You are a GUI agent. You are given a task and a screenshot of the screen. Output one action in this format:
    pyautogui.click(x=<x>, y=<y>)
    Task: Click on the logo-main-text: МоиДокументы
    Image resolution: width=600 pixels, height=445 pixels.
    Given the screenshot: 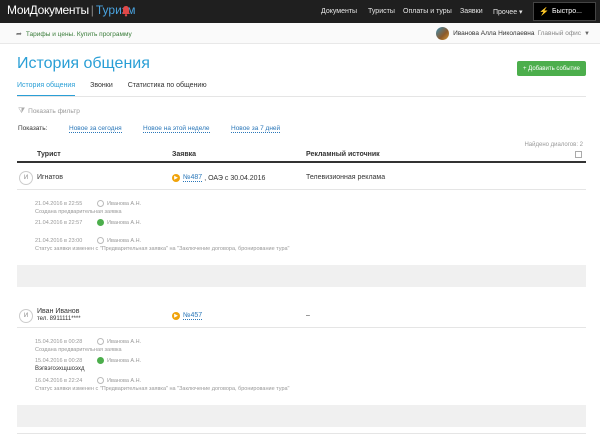 What is the action you would take?
    pyautogui.click(x=48, y=10)
    